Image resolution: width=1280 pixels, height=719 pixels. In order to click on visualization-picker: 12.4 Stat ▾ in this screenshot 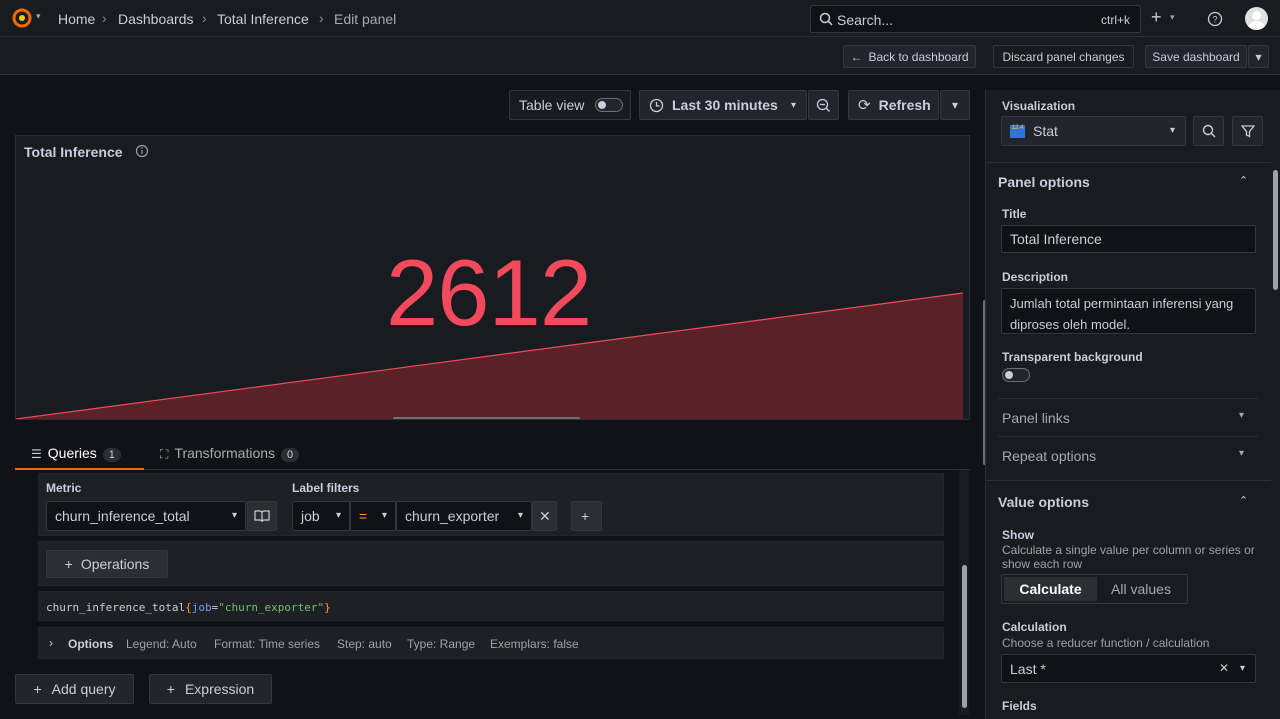, I will do `click(1093, 131)`.